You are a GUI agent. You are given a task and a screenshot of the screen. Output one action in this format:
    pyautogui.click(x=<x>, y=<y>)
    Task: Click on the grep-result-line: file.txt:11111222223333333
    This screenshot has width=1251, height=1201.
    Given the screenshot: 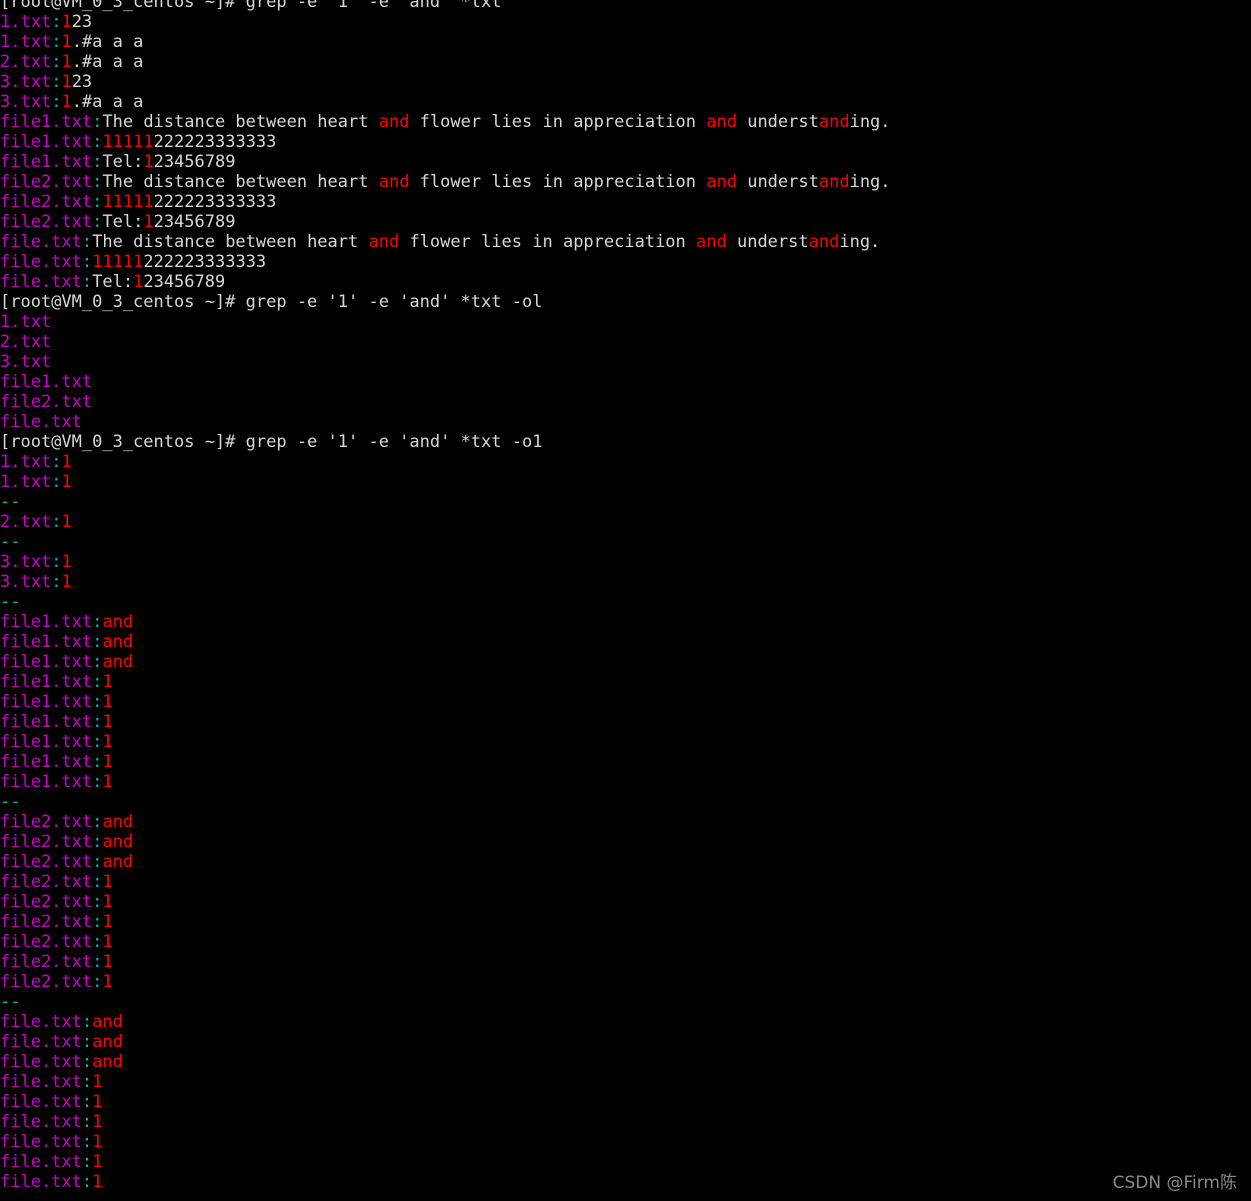 What is the action you would take?
    pyautogui.click(x=625, y=262)
    